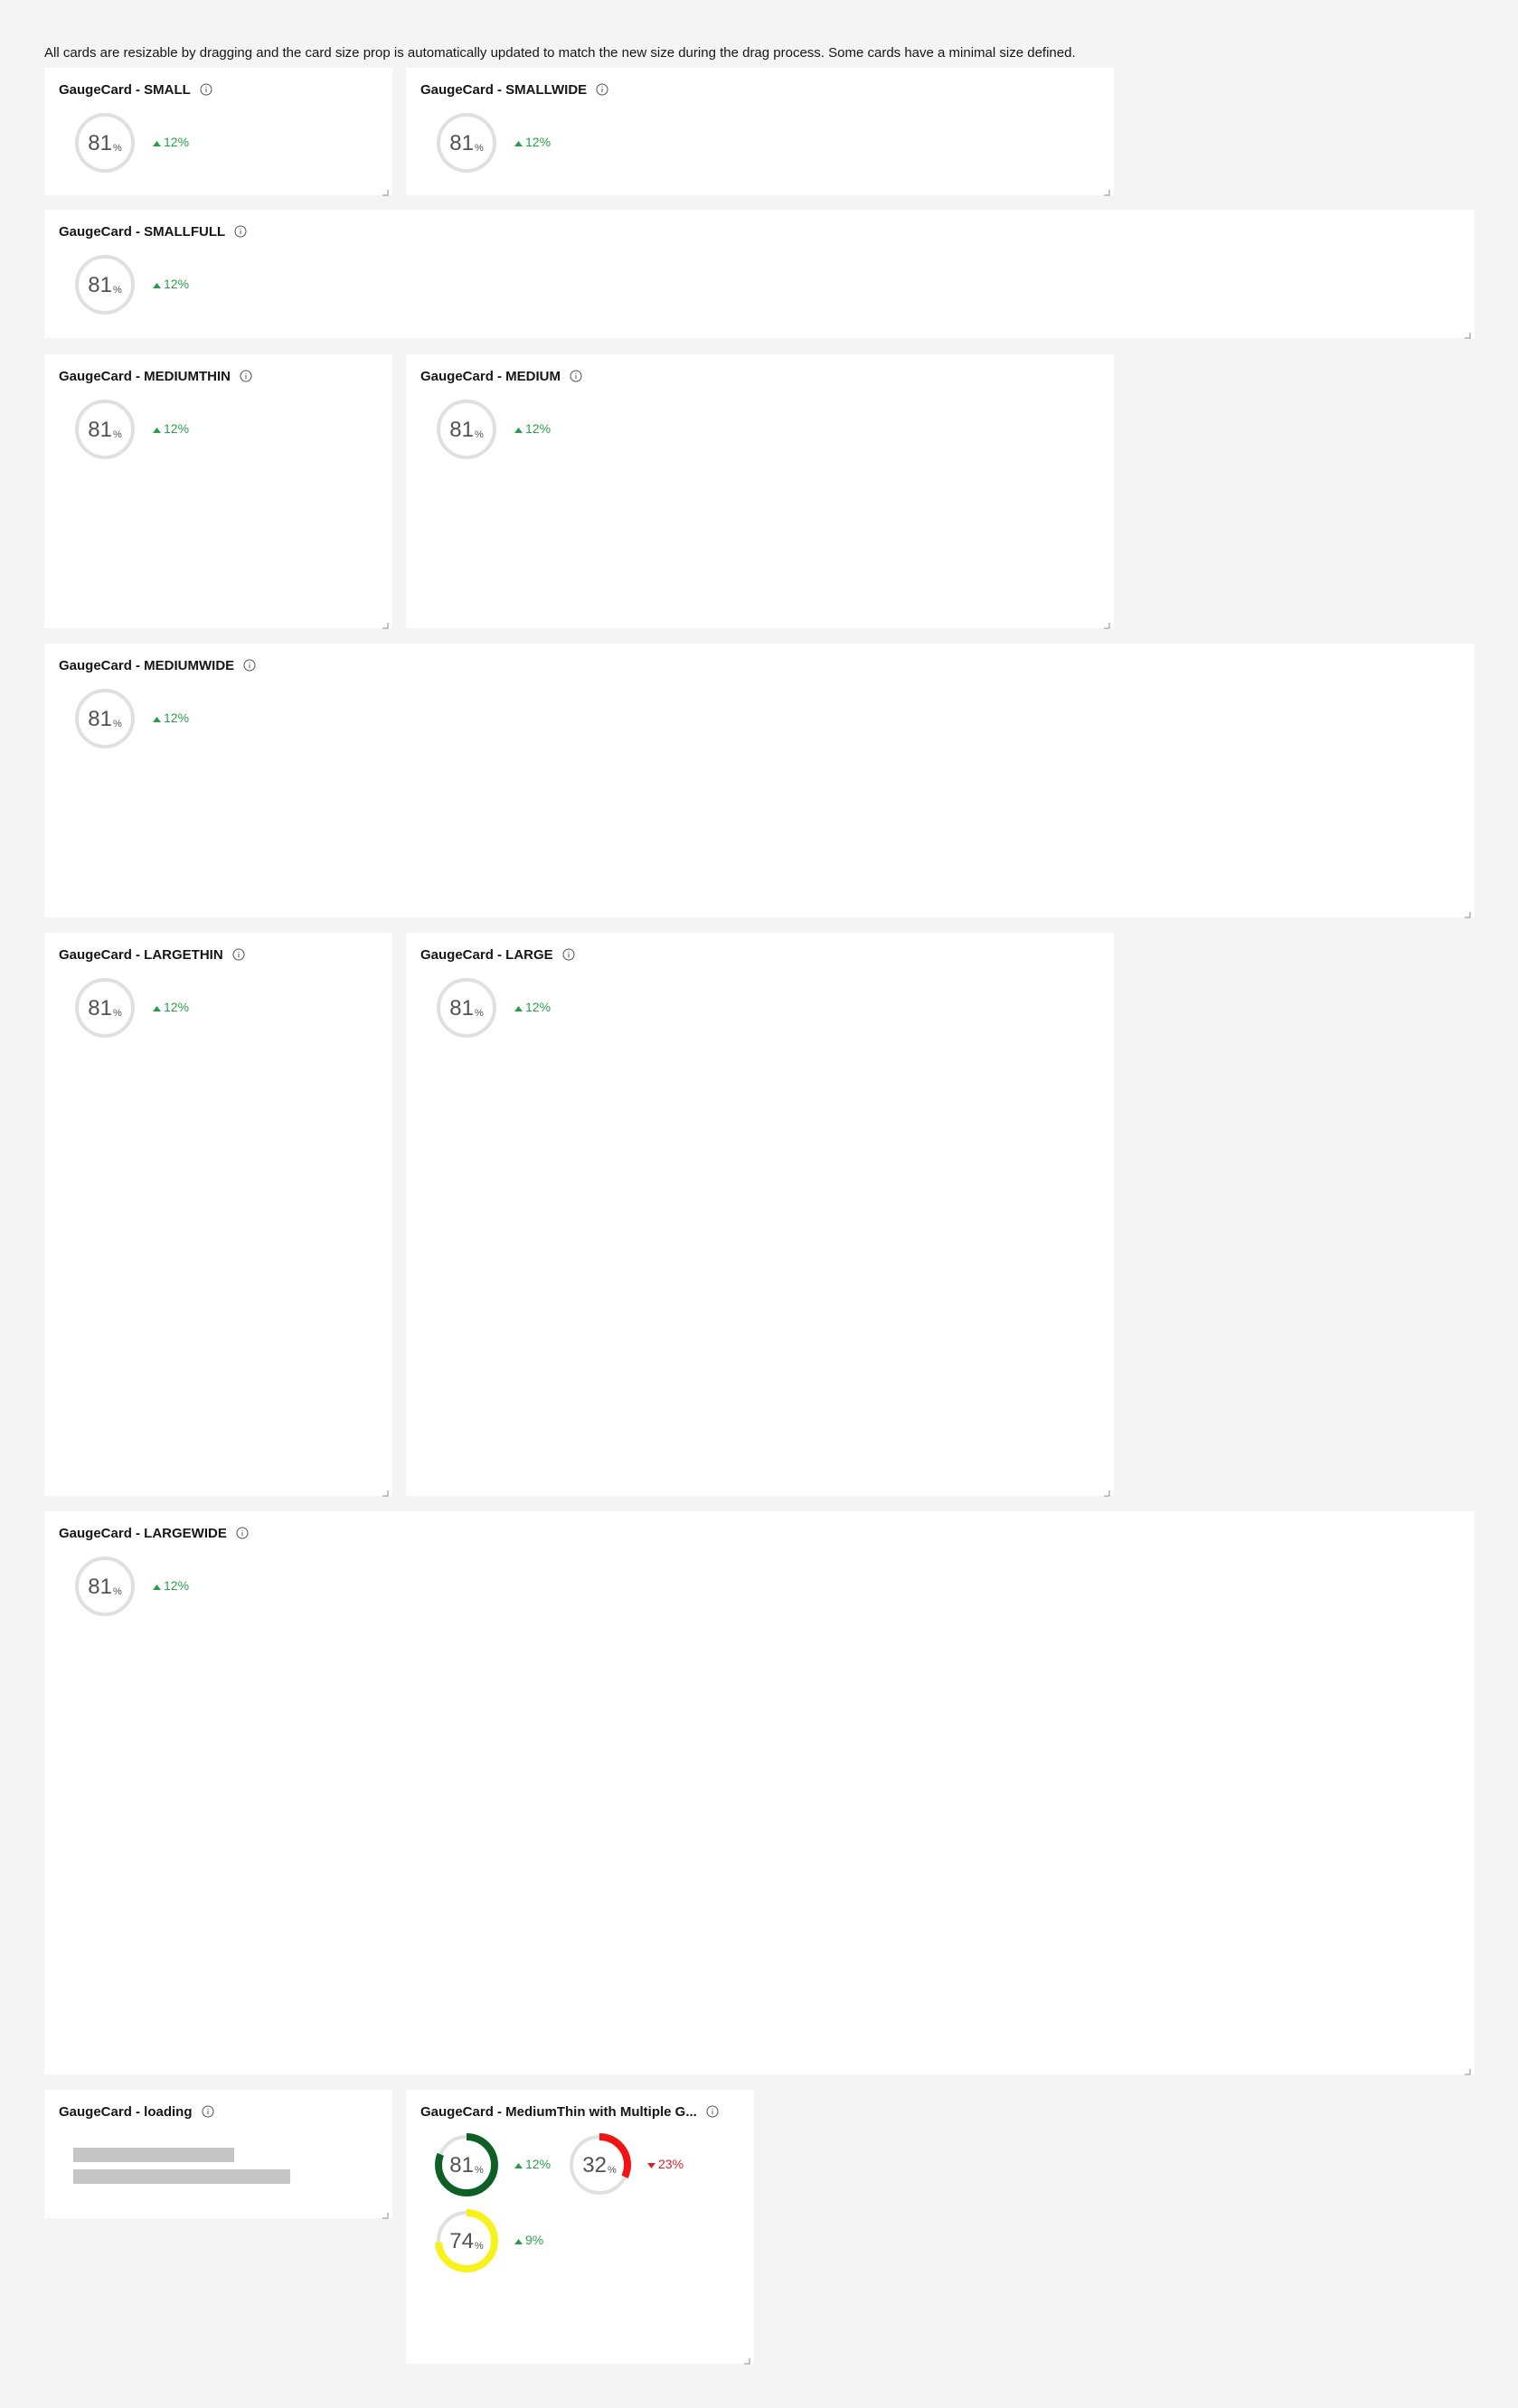  What do you see at coordinates (154, 1533) in the screenshot?
I see `card-header: GaugeCard - LARGEWIDE` at bounding box center [154, 1533].